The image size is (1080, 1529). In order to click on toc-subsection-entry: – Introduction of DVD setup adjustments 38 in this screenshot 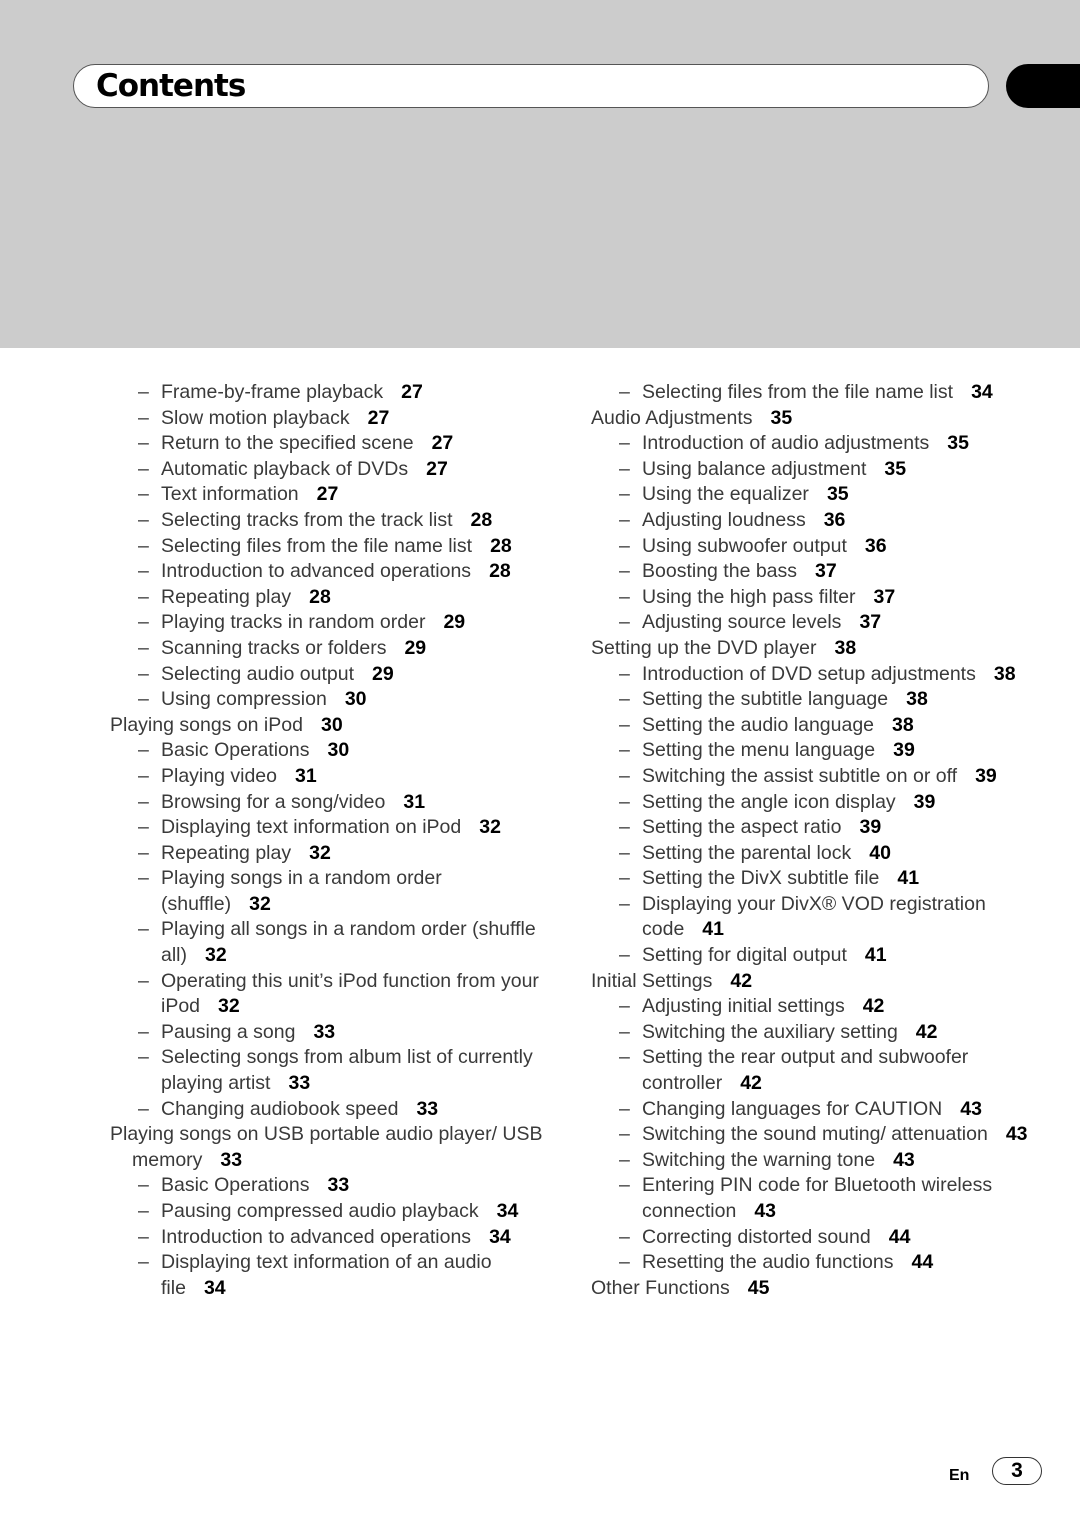, I will do `click(811, 675)`.